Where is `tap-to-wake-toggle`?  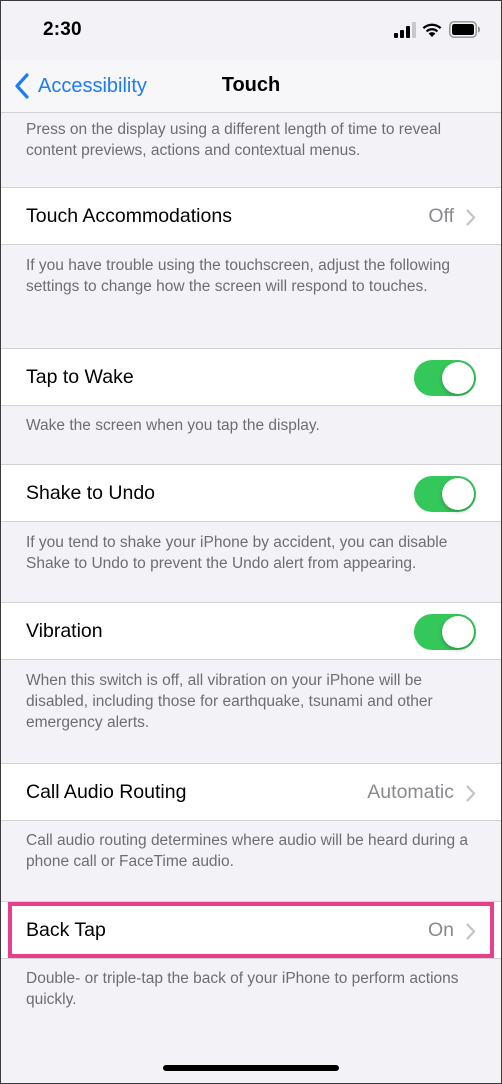
tap-to-wake-toggle is located at coordinates (445, 378).